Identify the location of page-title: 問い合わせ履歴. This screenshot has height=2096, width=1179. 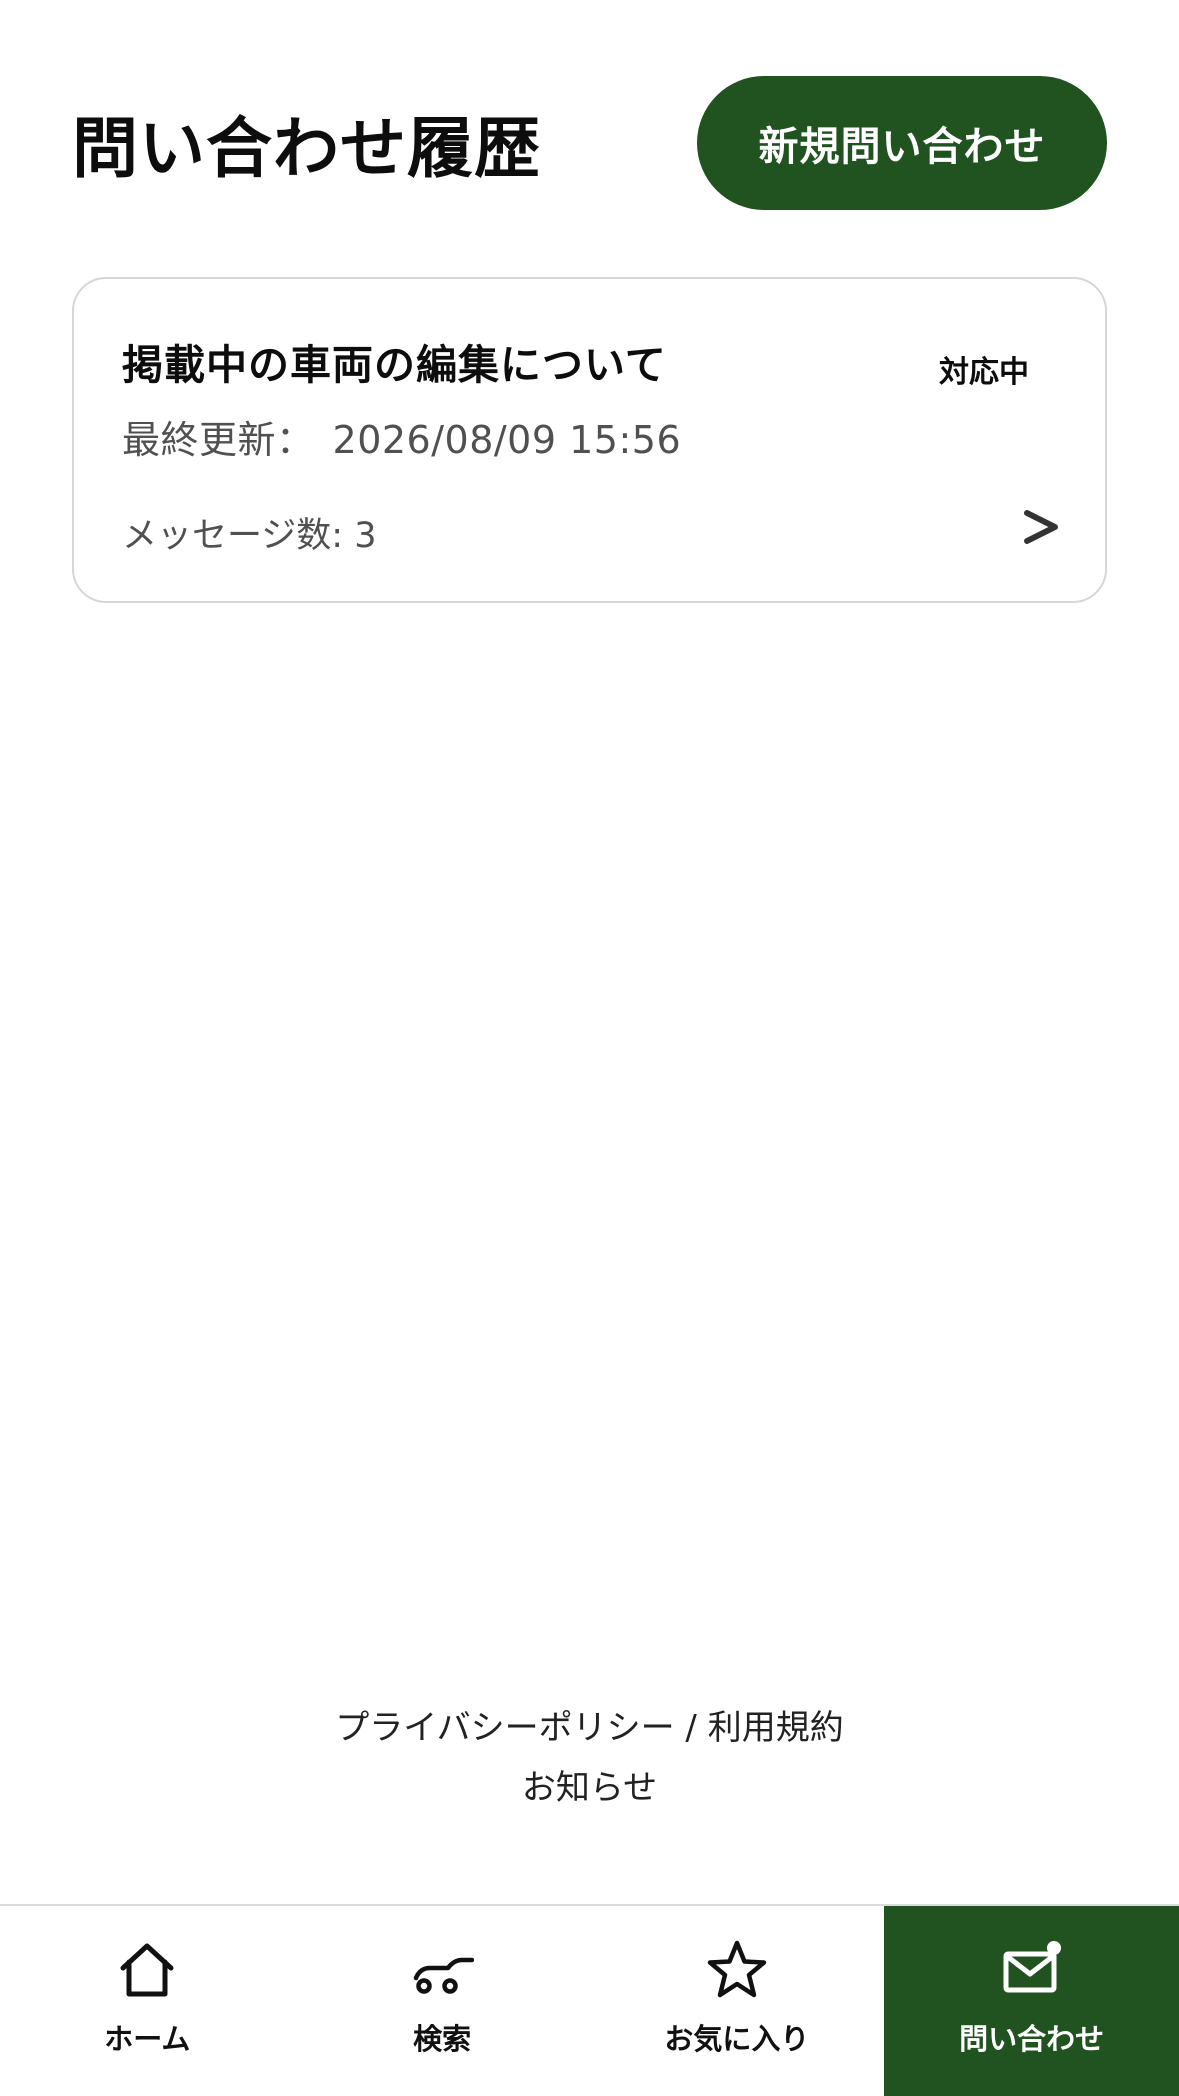
(306, 148).